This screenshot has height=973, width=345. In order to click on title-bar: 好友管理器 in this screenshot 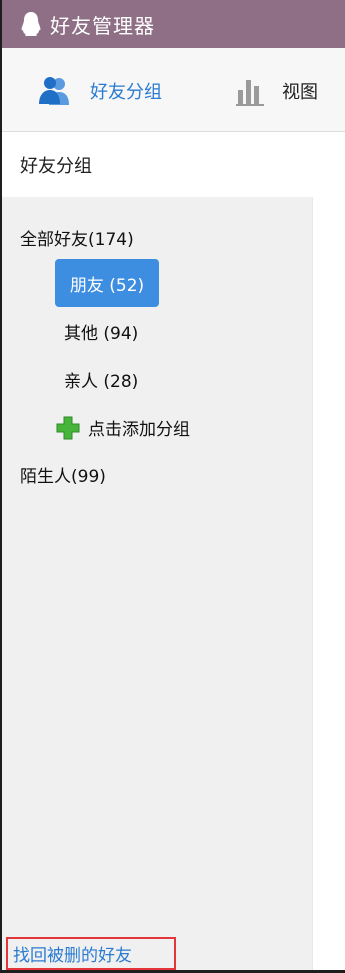, I will do `click(173, 24)`.